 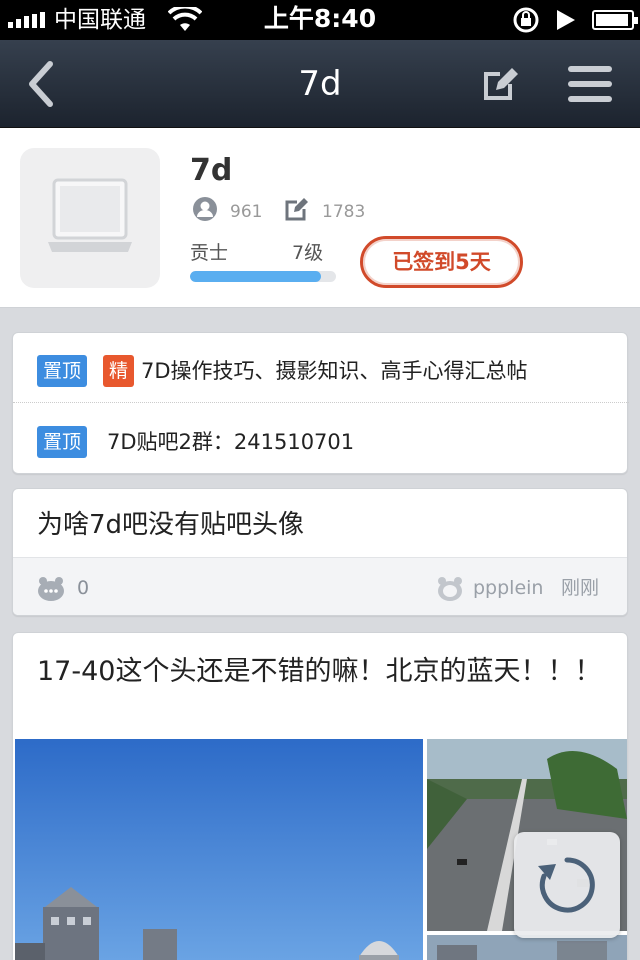 I want to click on laptop-icon, so click(x=90, y=215).